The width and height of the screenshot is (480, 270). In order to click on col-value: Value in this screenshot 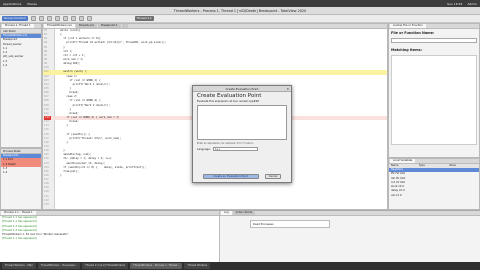, I will do `click(452, 166)`.